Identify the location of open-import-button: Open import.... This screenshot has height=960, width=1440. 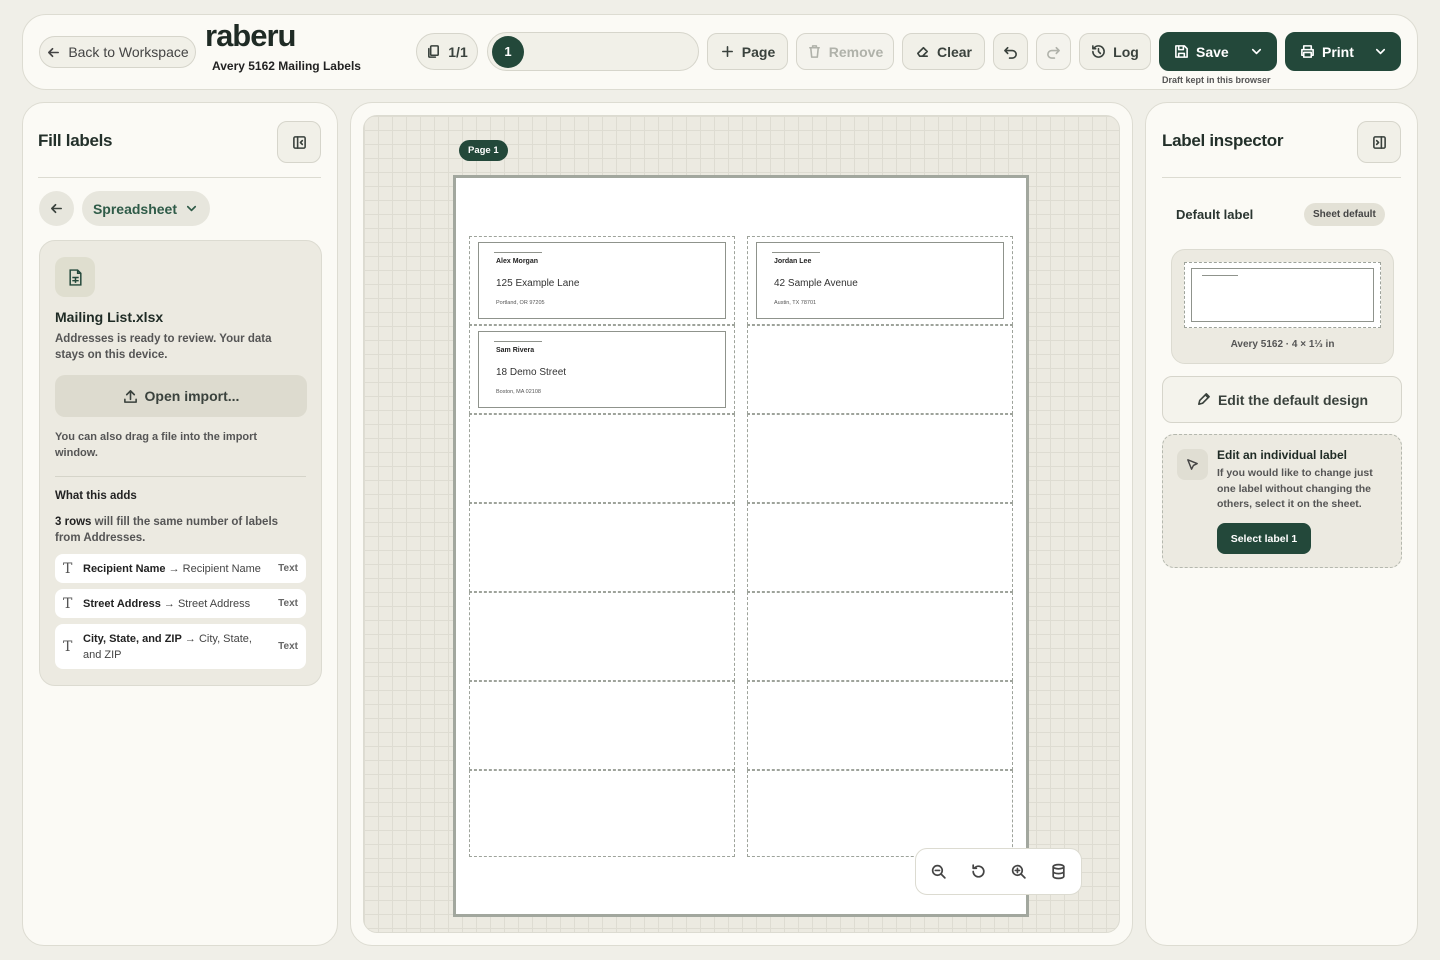
(181, 396).